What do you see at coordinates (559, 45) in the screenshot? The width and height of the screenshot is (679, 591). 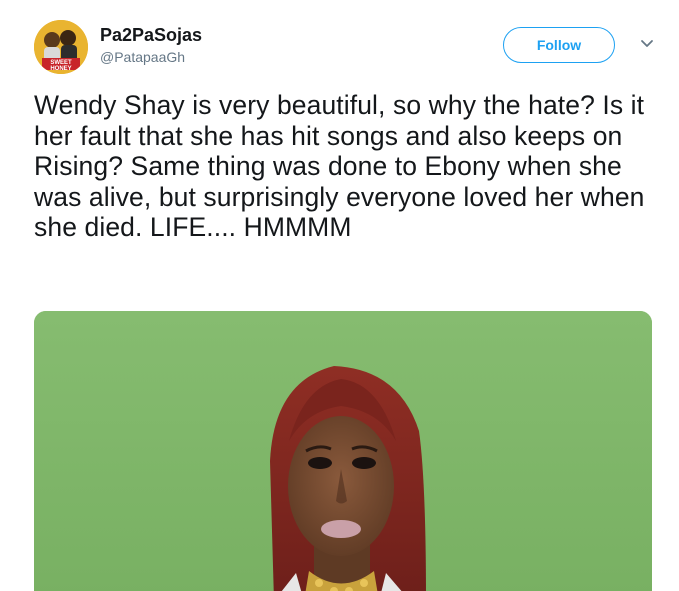 I see `follow-button: Follow` at bounding box center [559, 45].